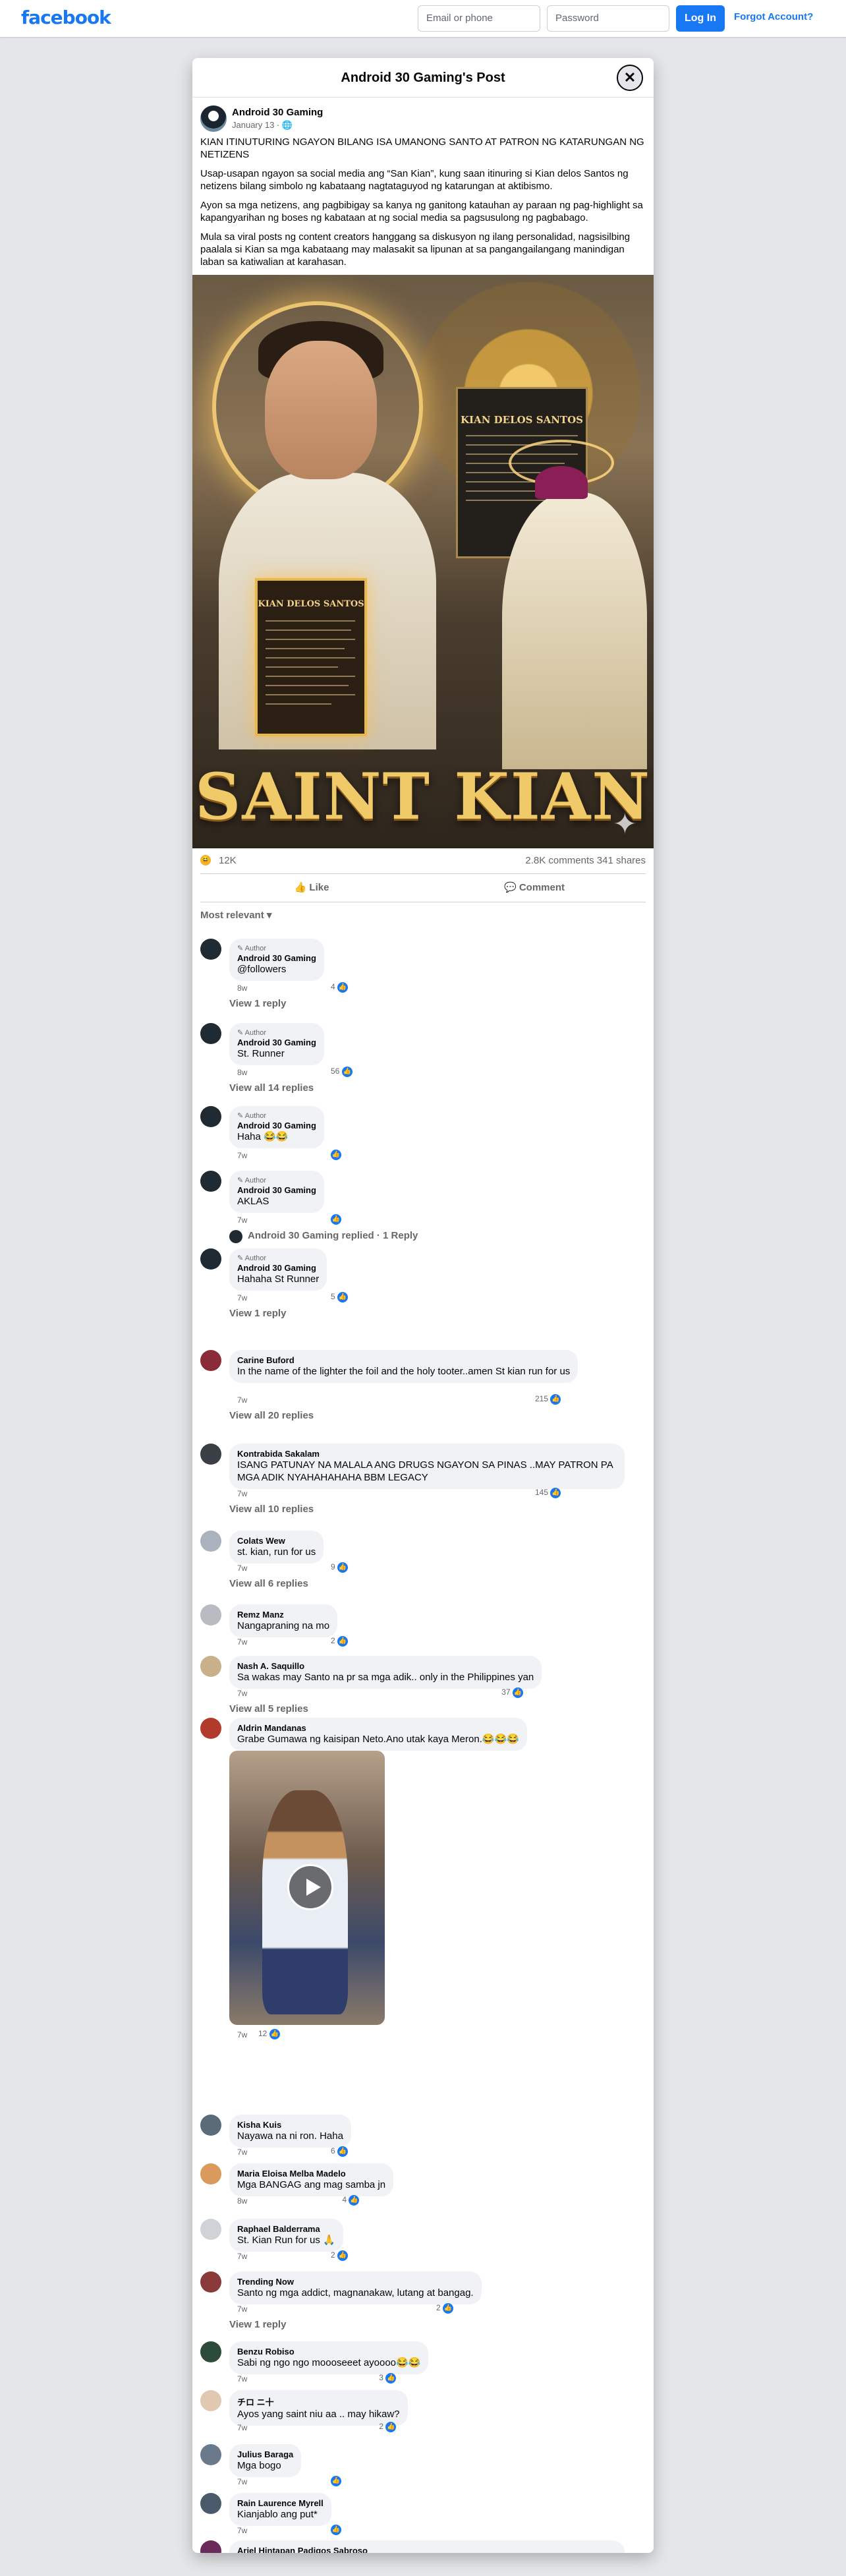 Image resolution: width=846 pixels, height=2576 pixels. I want to click on like-button: 👍 Like, so click(311, 888).